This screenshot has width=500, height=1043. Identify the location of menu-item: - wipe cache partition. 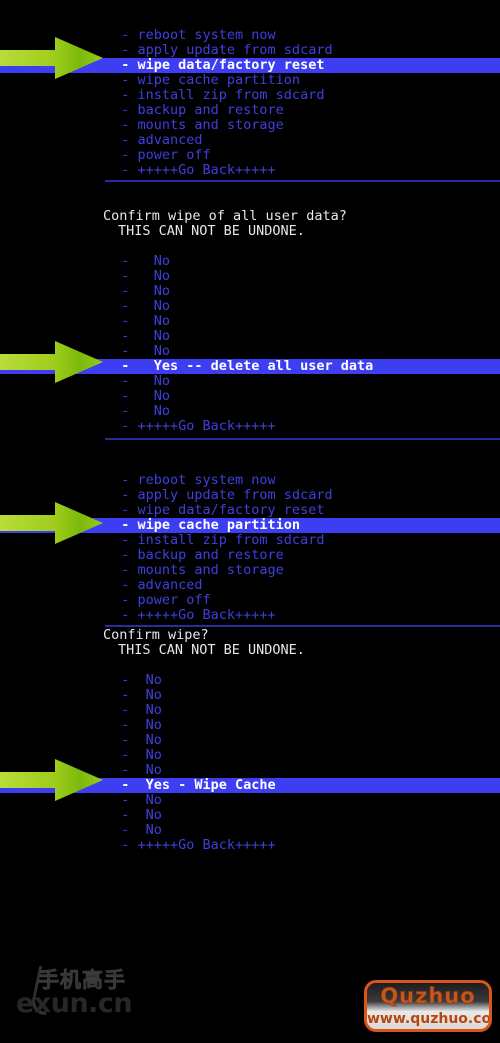
(250, 80).